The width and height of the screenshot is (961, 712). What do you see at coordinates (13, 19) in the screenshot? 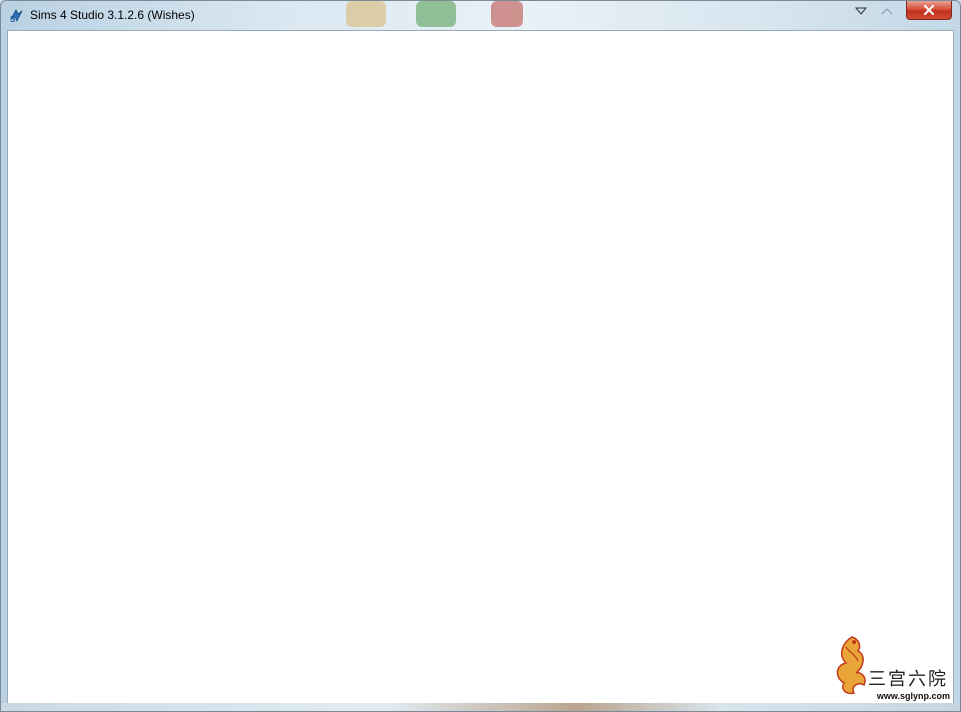
I see `svg-text: S` at bounding box center [13, 19].